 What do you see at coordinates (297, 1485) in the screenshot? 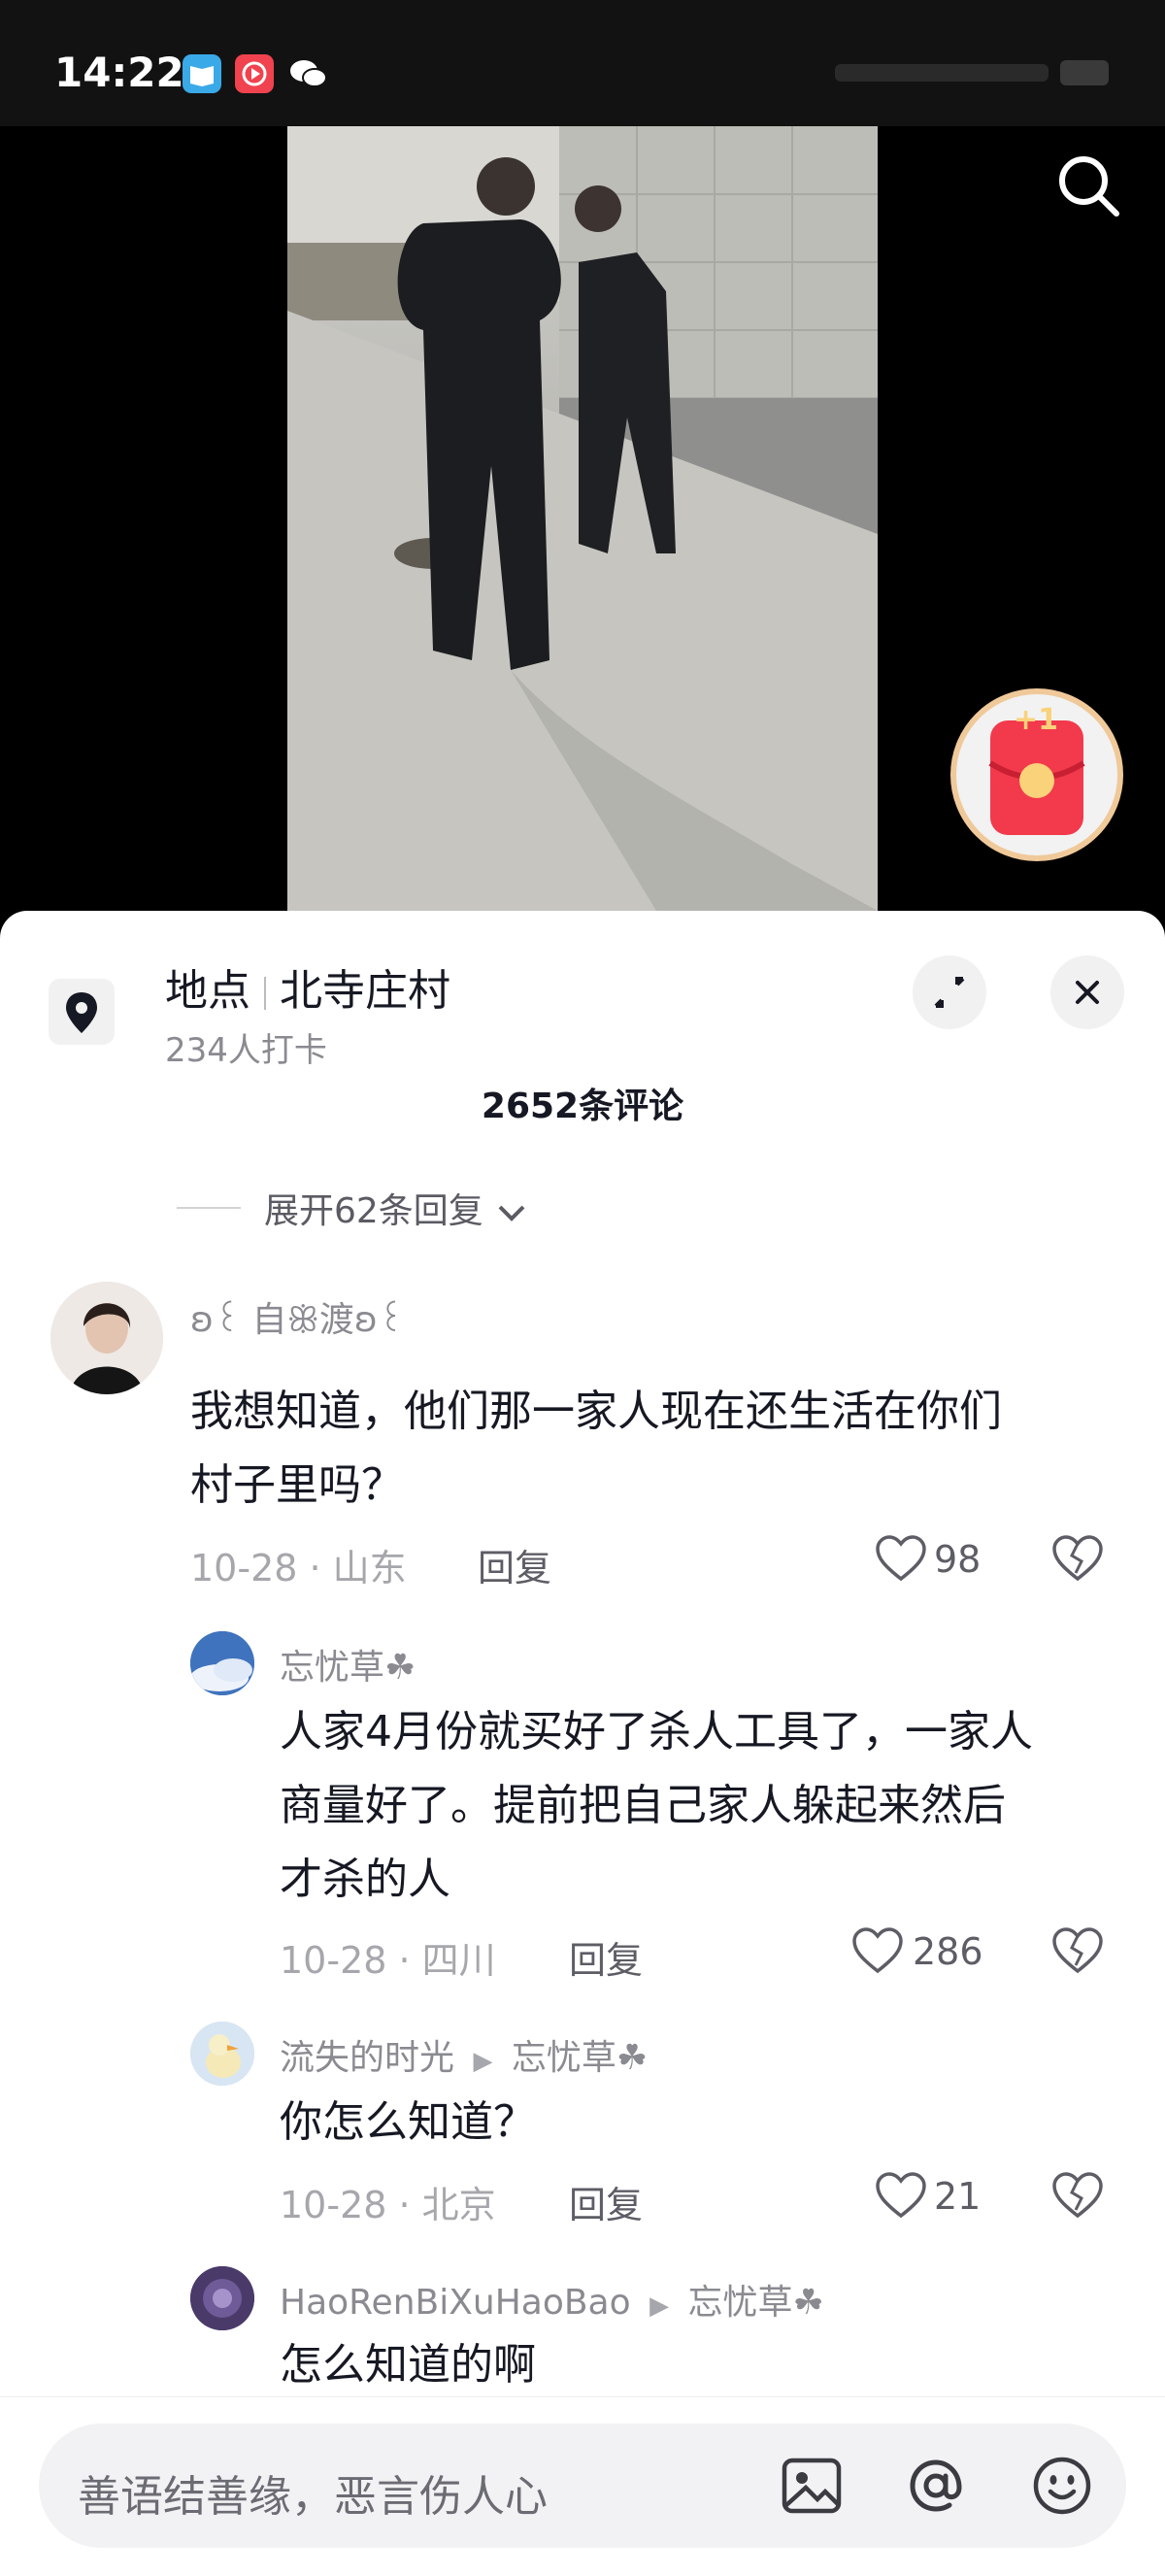
I see `comment-text-line: 村子里吗？` at bounding box center [297, 1485].